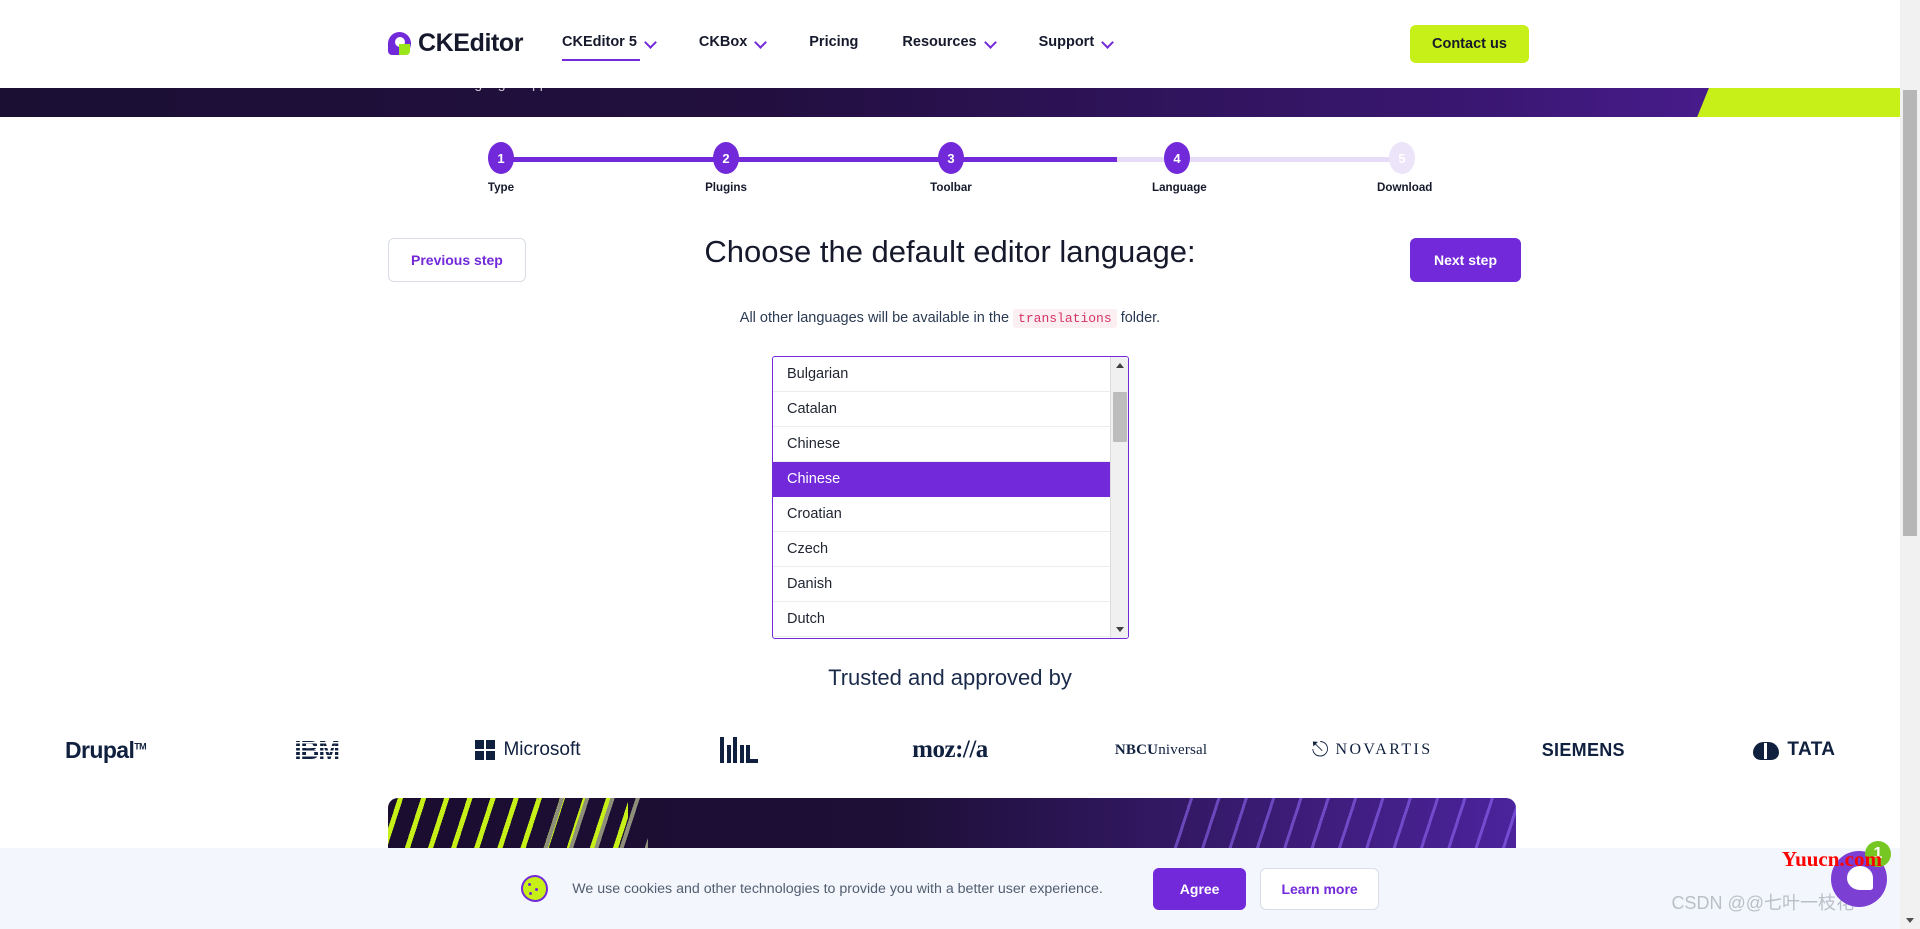 Image resolution: width=1920 pixels, height=929 pixels. I want to click on logo-ibm: IBM, so click(316, 750).